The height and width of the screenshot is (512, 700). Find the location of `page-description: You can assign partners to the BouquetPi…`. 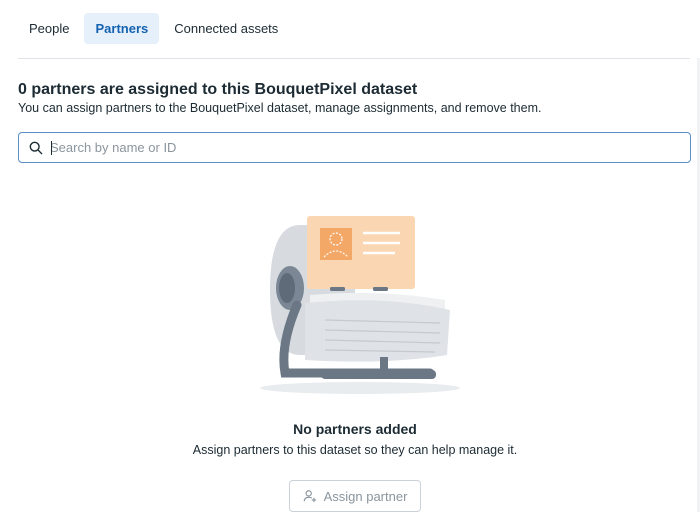

page-description: You can assign partners to the BouquetPi… is located at coordinates (280, 108).